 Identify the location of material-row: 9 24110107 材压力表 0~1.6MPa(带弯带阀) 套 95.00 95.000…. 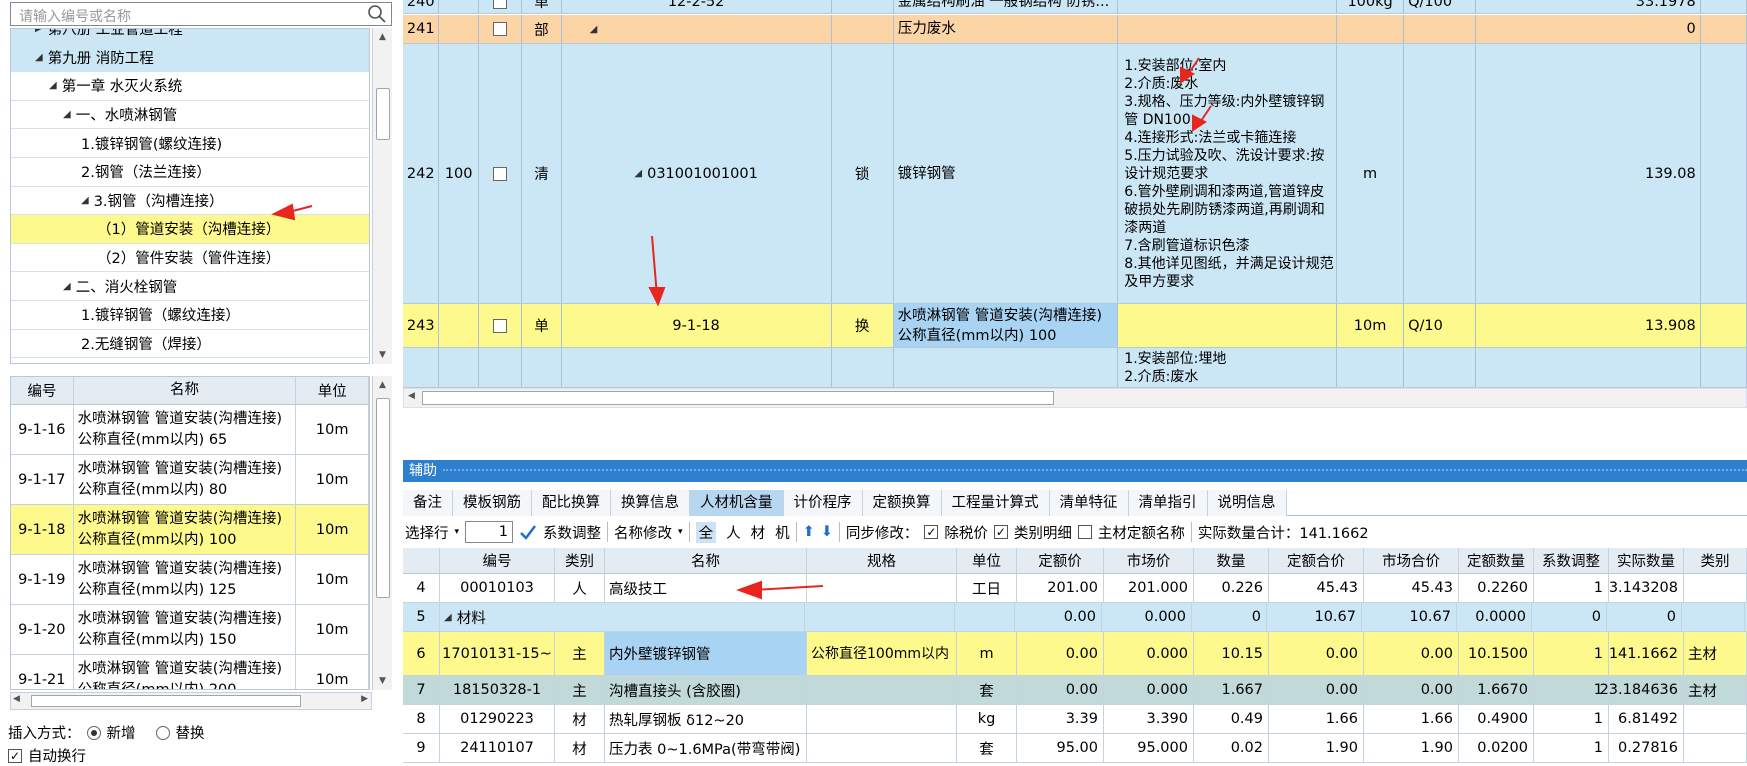
(1075, 748).